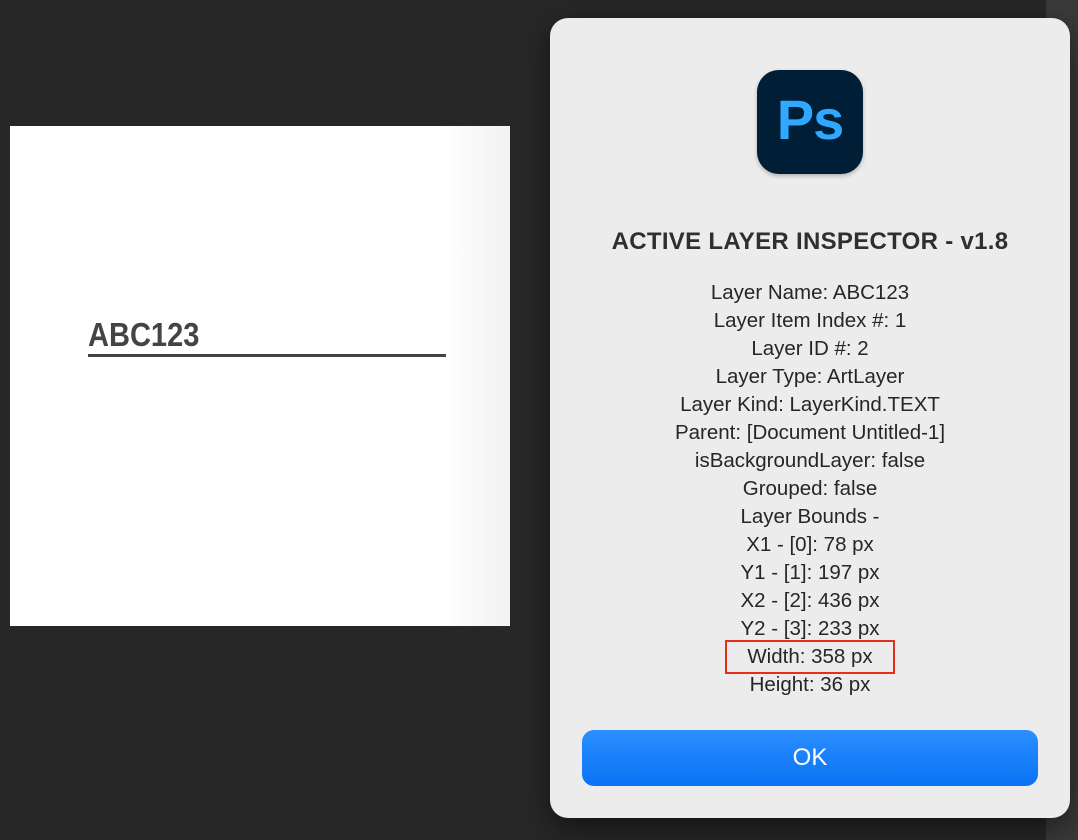 This screenshot has height=840, width=1078. I want to click on ok-button: OK, so click(810, 758).